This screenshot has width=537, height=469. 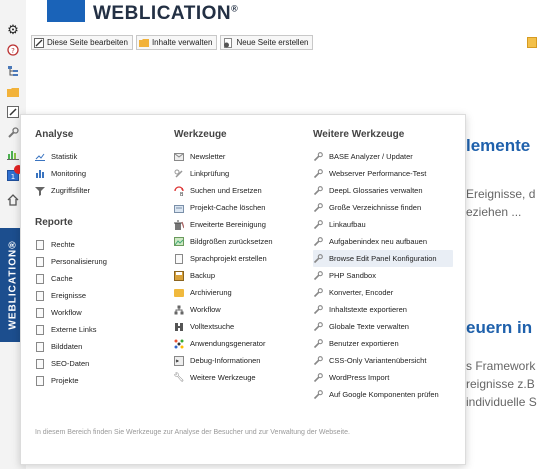 I want to click on tree-icon, so click(x=13, y=71).